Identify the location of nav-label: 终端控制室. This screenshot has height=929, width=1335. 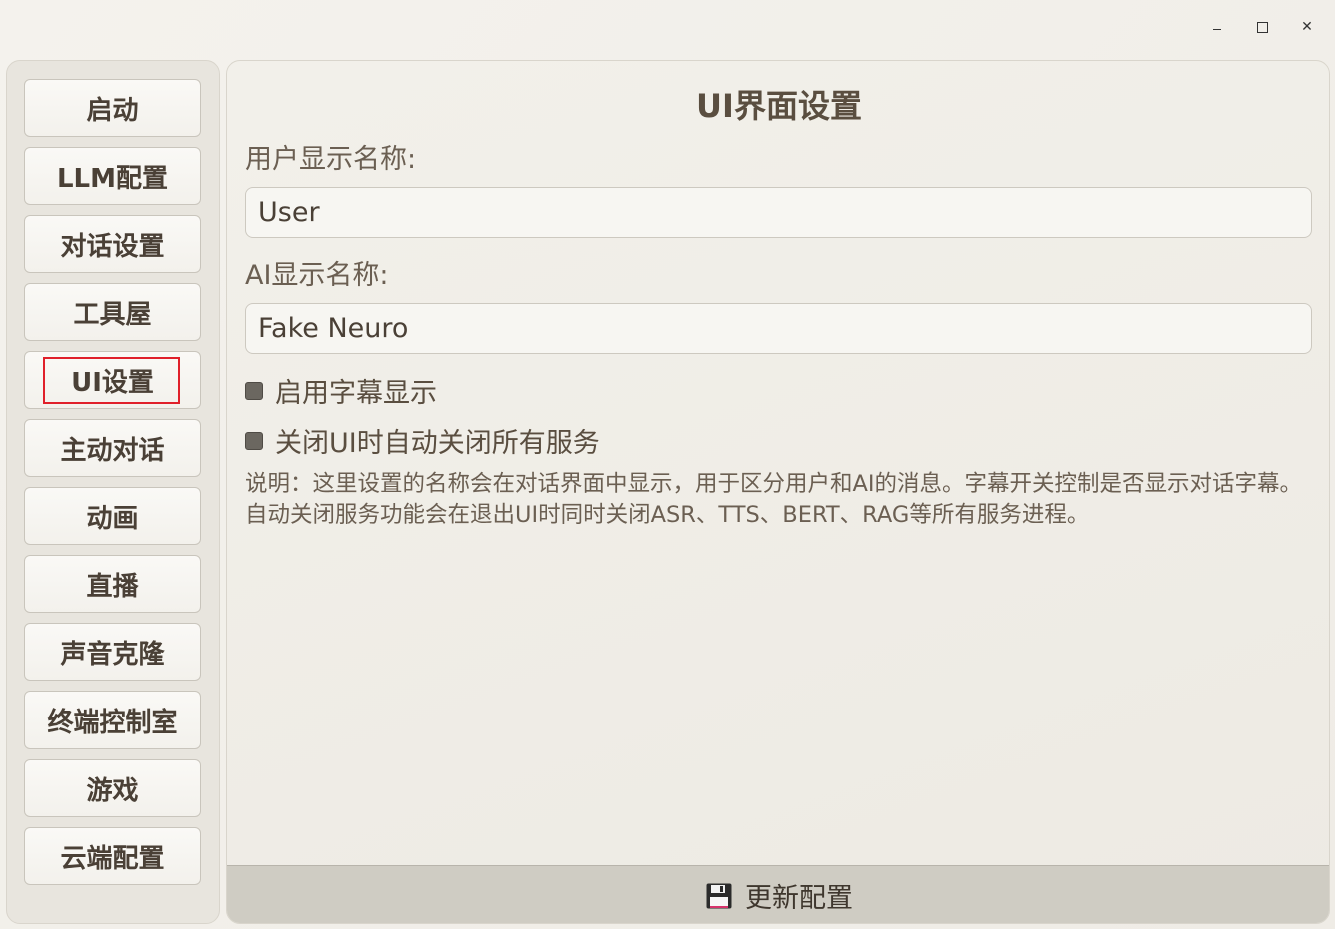
(112, 722).